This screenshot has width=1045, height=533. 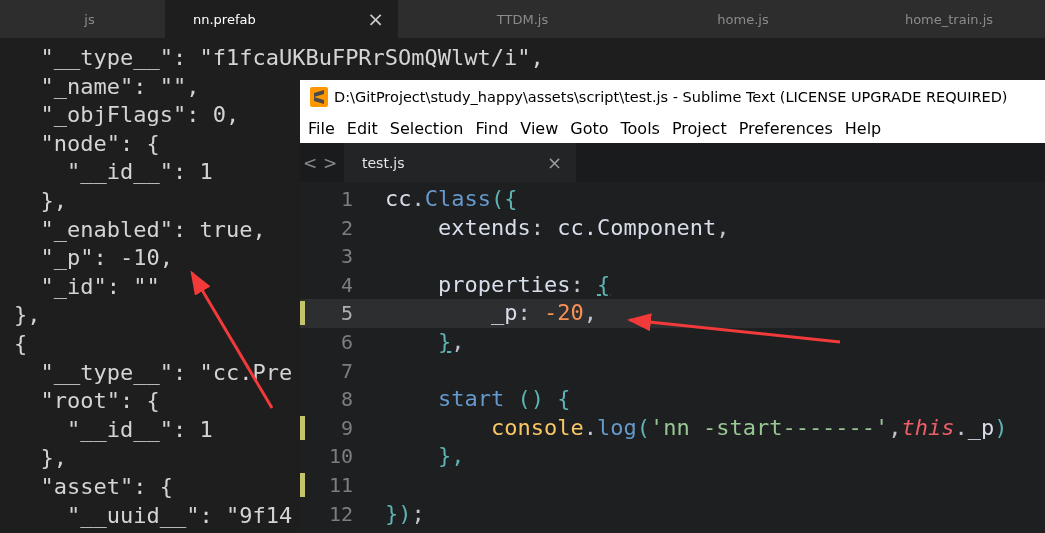 What do you see at coordinates (788, 128) in the screenshot?
I see `menu-item: Preferences` at bounding box center [788, 128].